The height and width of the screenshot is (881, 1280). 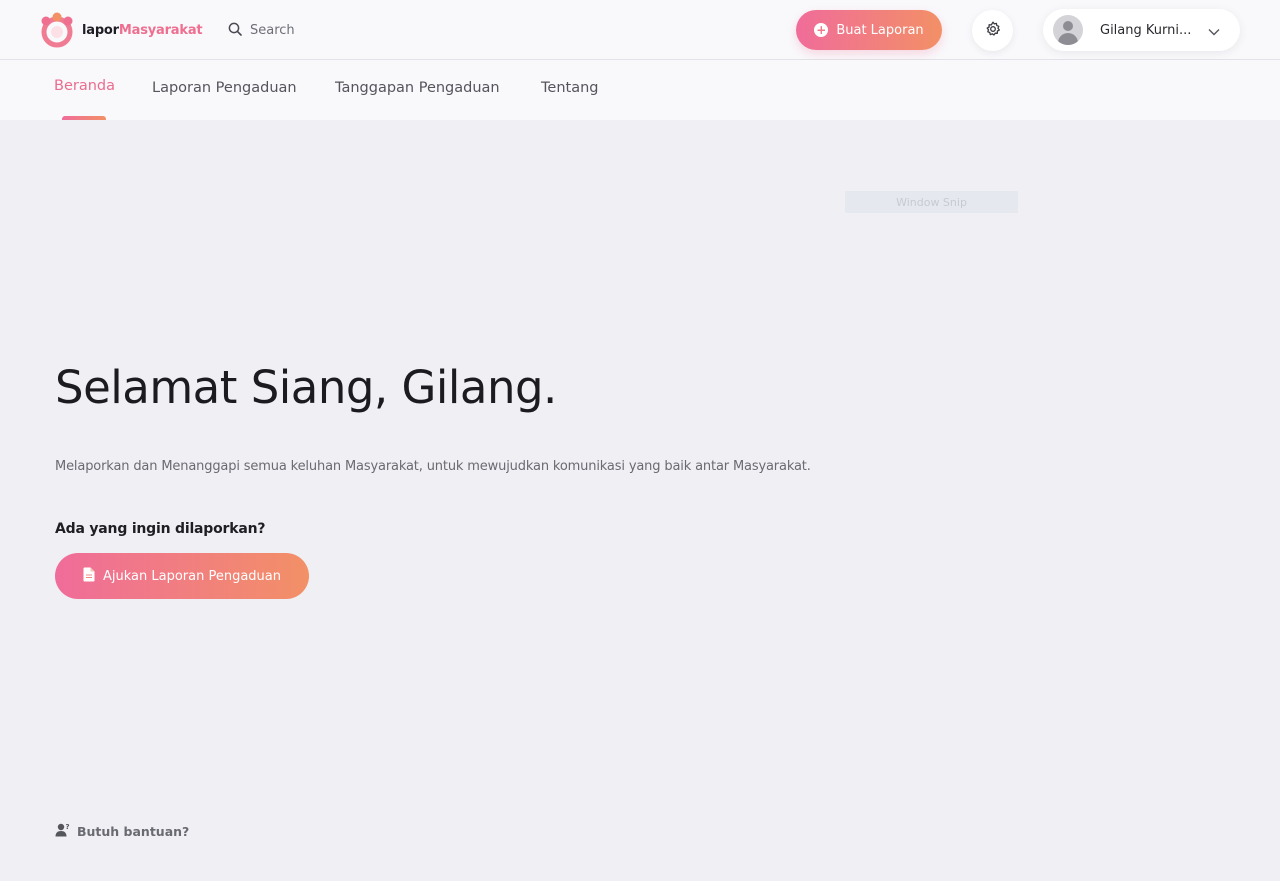 What do you see at coordinates (160, 529) in the screenshot?
I see `report-question: Ada yang ingin dilaporkan?` at bounding box center [160, 529].